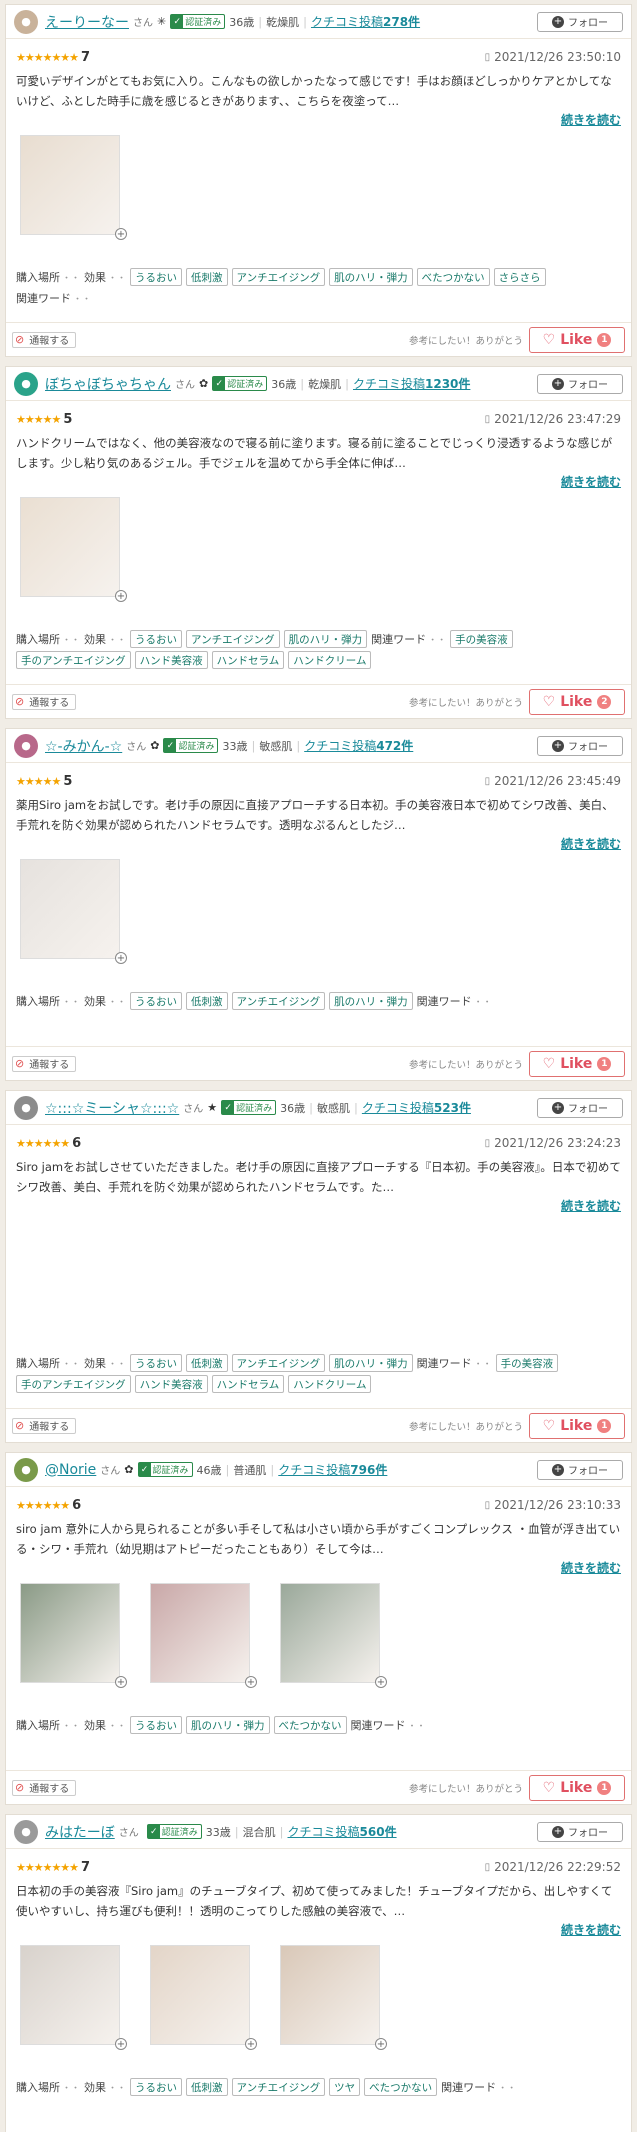 Image resolution: width=637 pixels, height=2132 pixels. I want to click on like-button: ♡ Like 2, so click(577, 701).